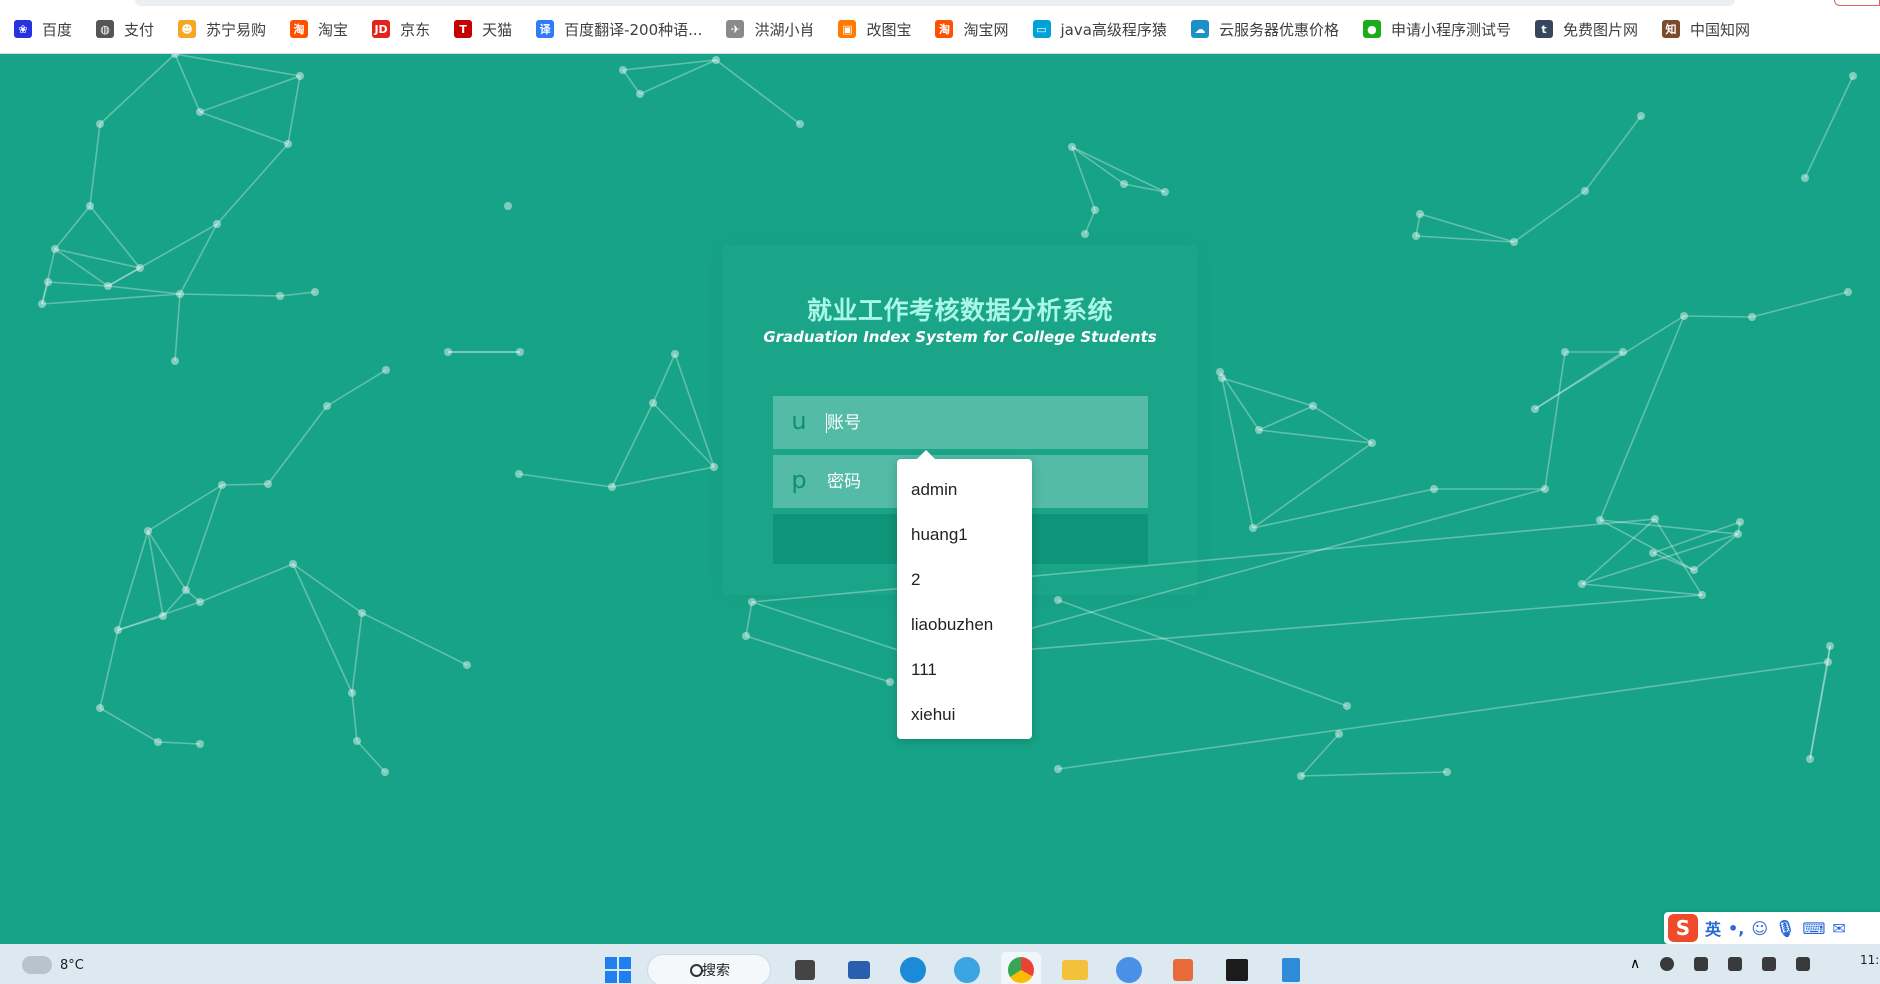 This screenshot has width=1880, height=984. What do you see at coordinates (874, 29) in the screenshot?
I see `bookmark-item: ▣ 改图宝` at bounding box center [874, 29].